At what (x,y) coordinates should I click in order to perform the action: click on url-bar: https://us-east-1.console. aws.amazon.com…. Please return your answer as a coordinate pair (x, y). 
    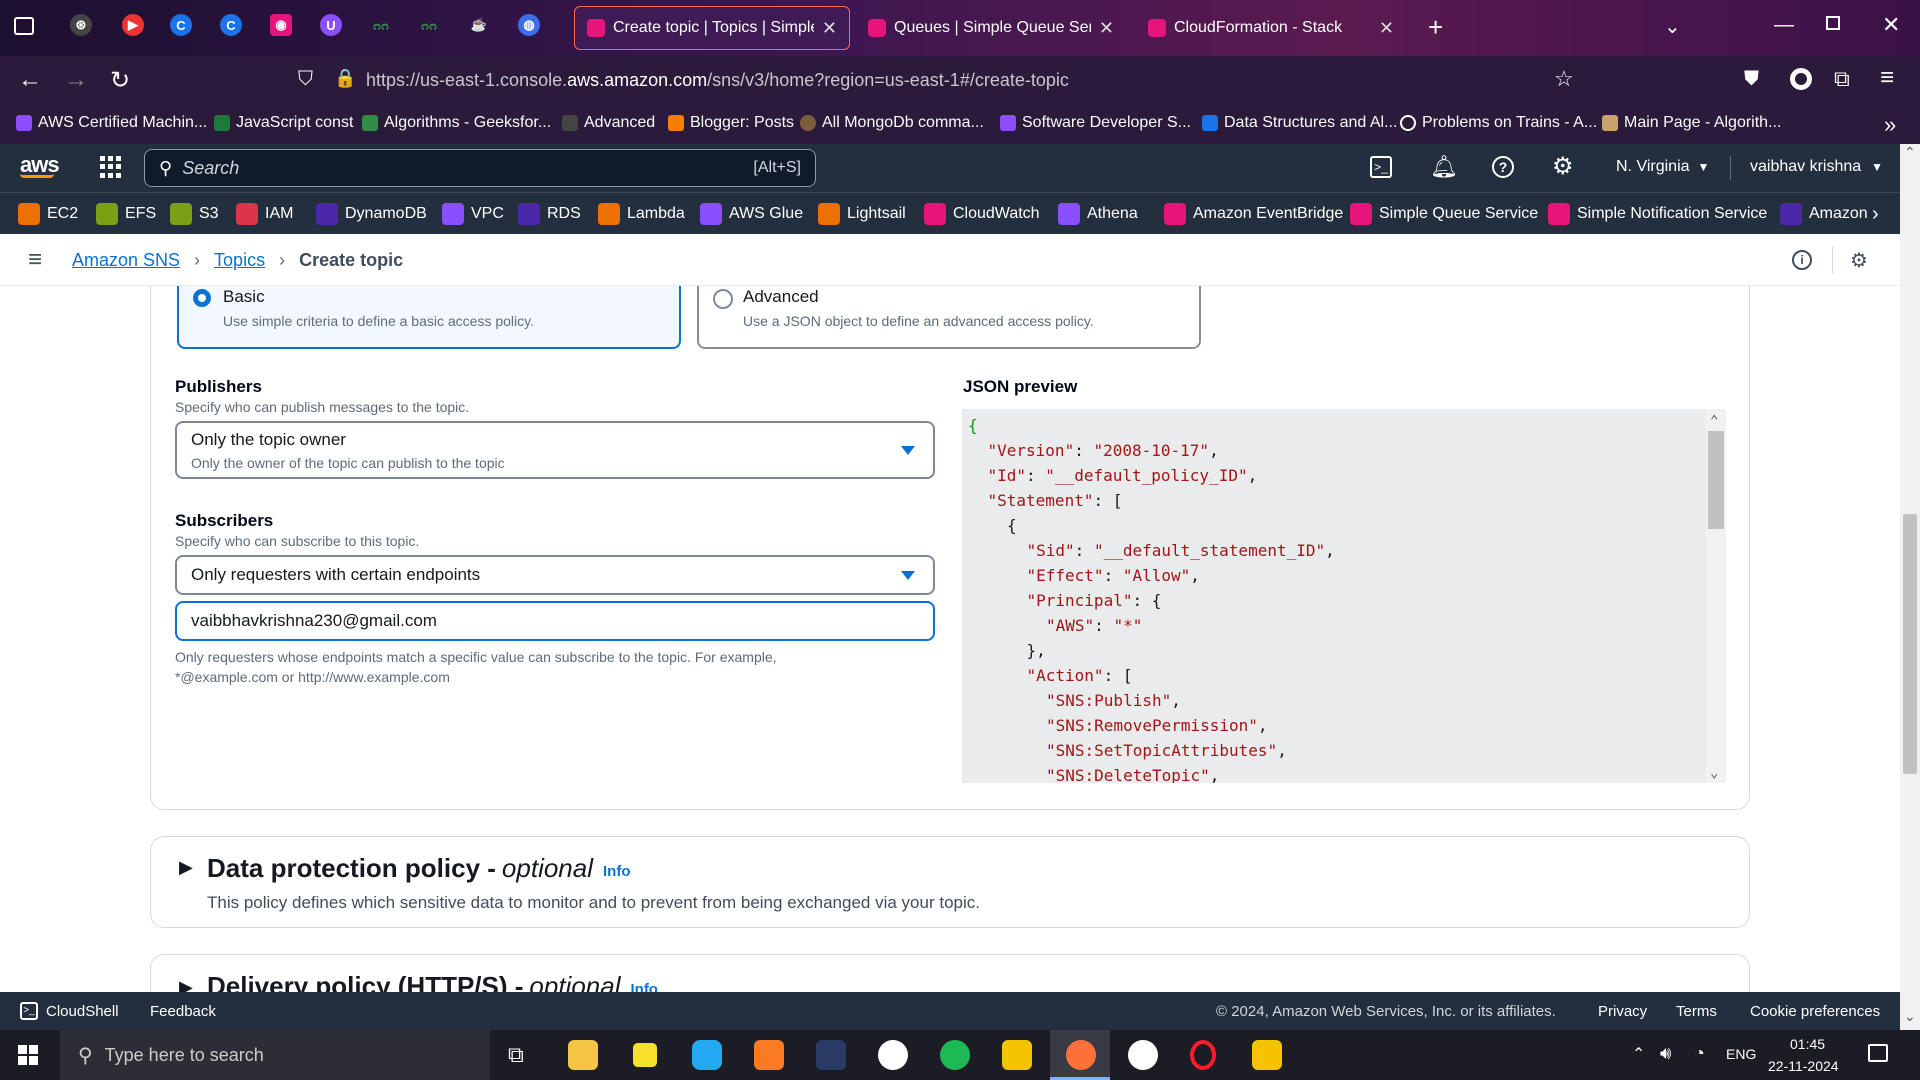
    Looking at the image, I should click on (717, 80).